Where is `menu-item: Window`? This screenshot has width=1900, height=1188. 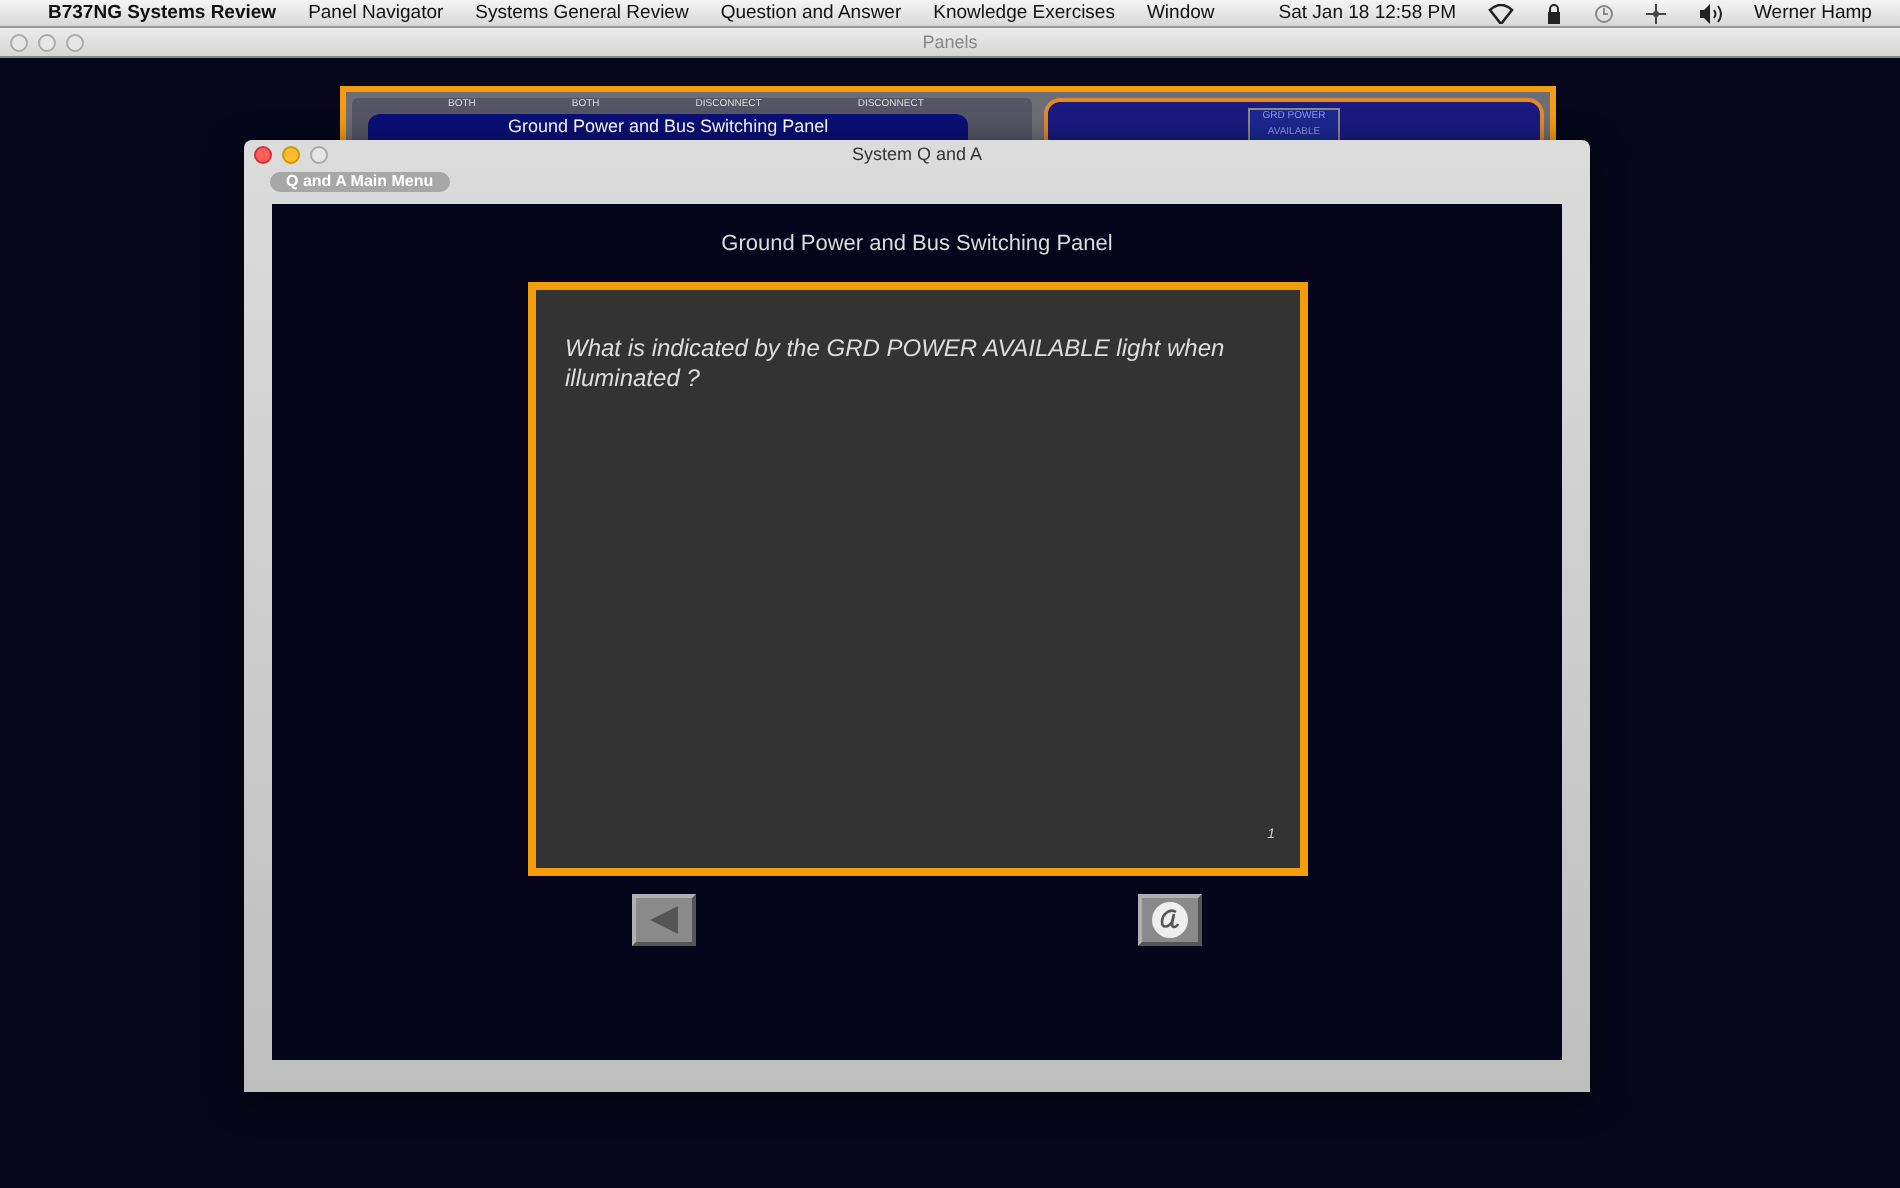 menu-item: Window is located at coordinates (1180, 13).